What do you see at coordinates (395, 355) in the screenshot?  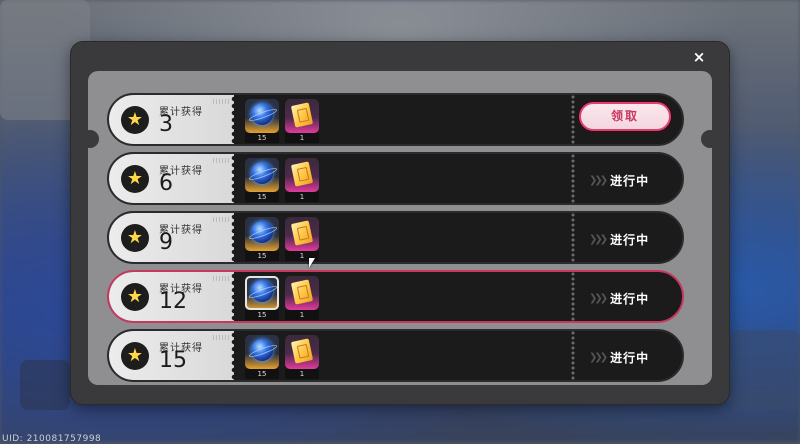 I see `reward-row: ★ 累计获得 15 15 1 ❯❯❯ 进行中` at bounding box center [395, 355].